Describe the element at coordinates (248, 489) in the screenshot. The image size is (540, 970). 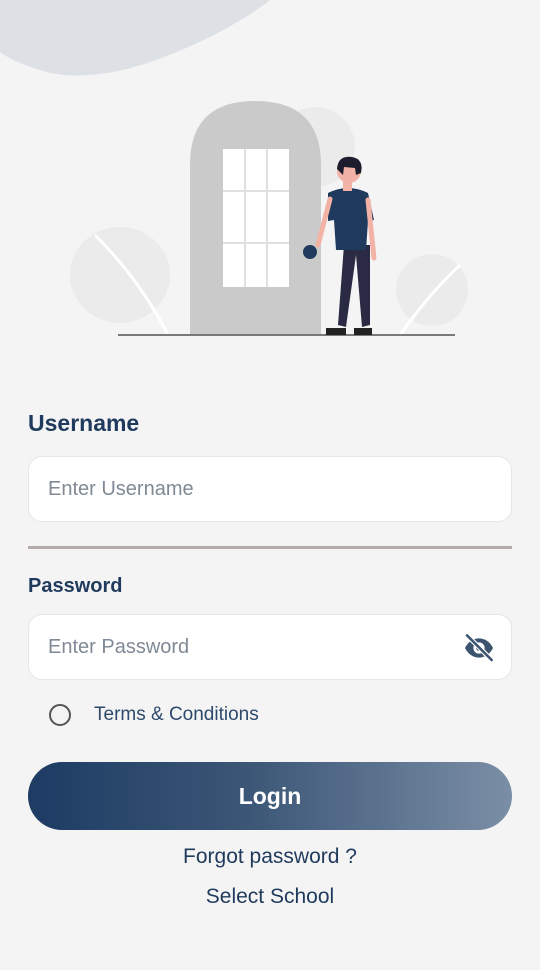
I see `username-input` at that location.